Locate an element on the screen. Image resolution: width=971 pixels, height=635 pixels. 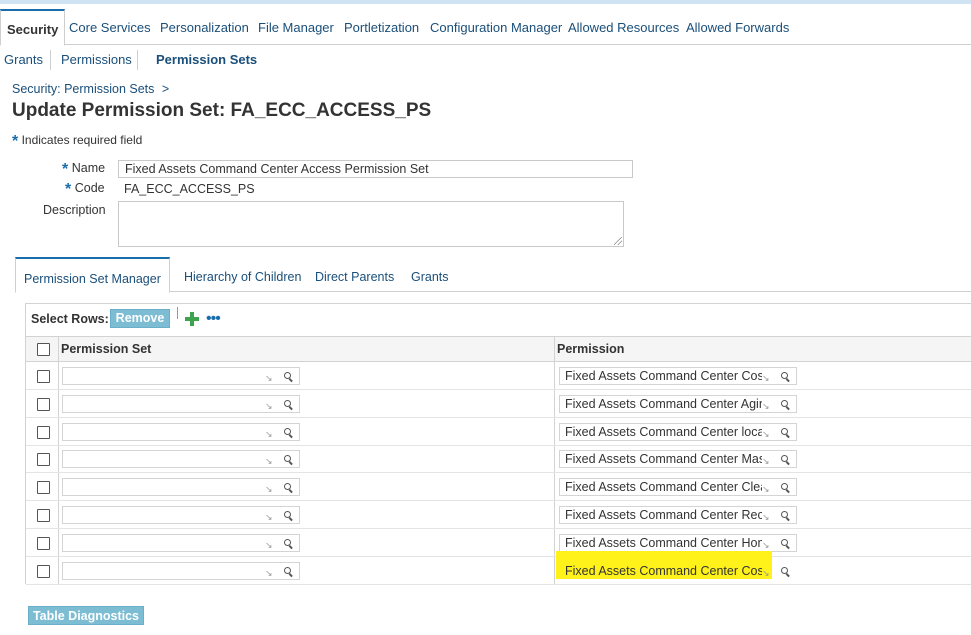
tab-direct-parents: Direct Parents is located at coordinates (354, 277).